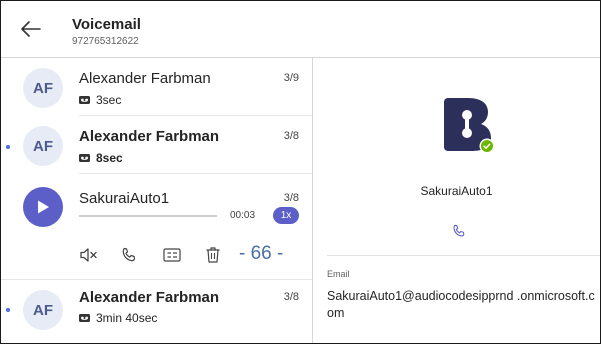 Image resolution: width=601 pixels, height=344 pixels. I want to click on trash-icon, so click(213, 255).